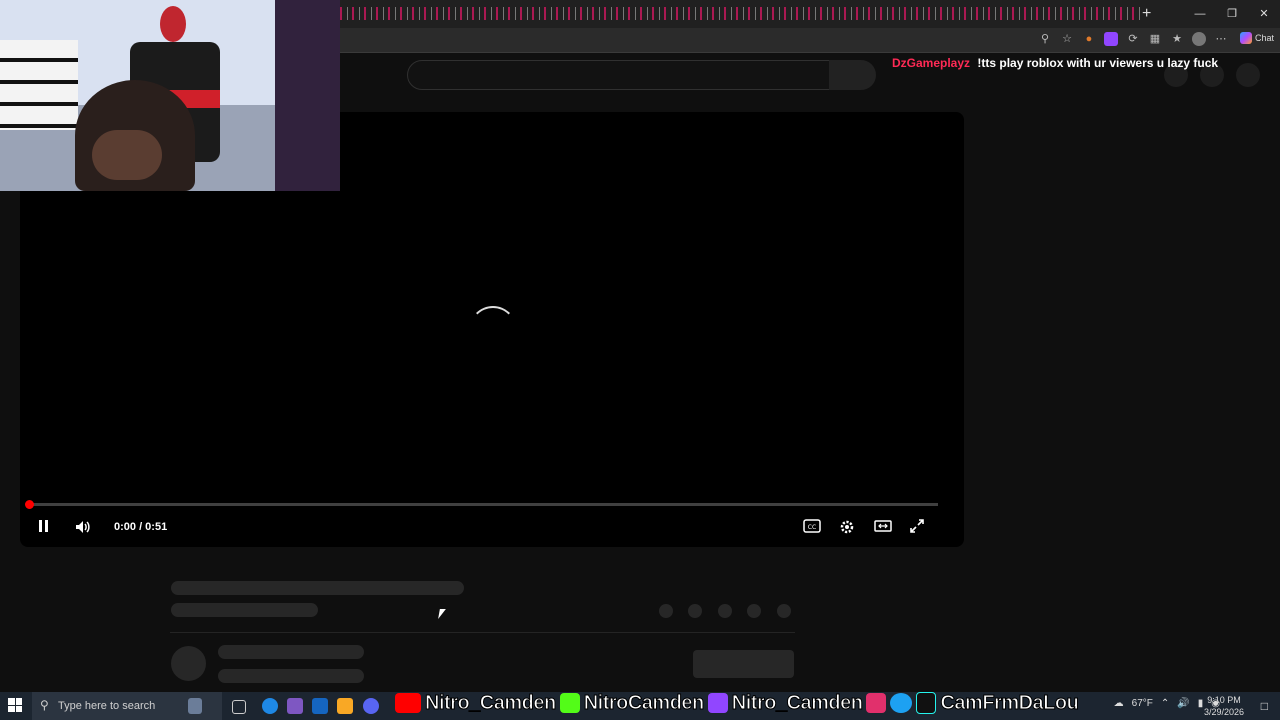 This screenshot has height=720, width=1280. What do you see at coordinates (491, 702) in the screenshot?
I see `youtube-handle: Nitro_Camden` at bounding box center [491, 702].